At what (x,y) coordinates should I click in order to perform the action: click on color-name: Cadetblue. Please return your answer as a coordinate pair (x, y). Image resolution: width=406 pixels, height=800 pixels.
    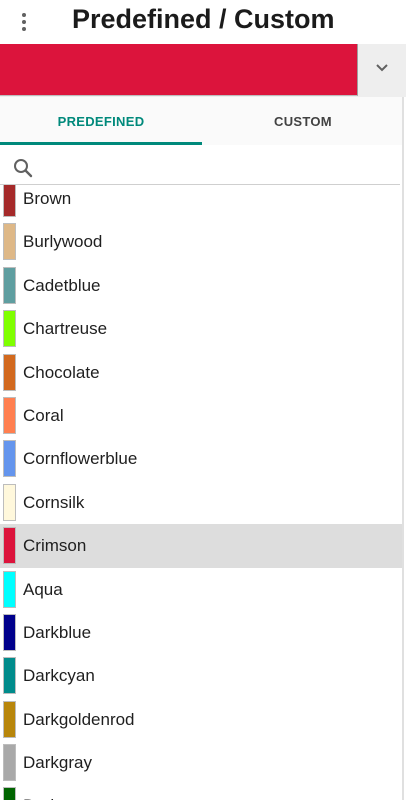
    Looking at the image, I should click on (62, 285).